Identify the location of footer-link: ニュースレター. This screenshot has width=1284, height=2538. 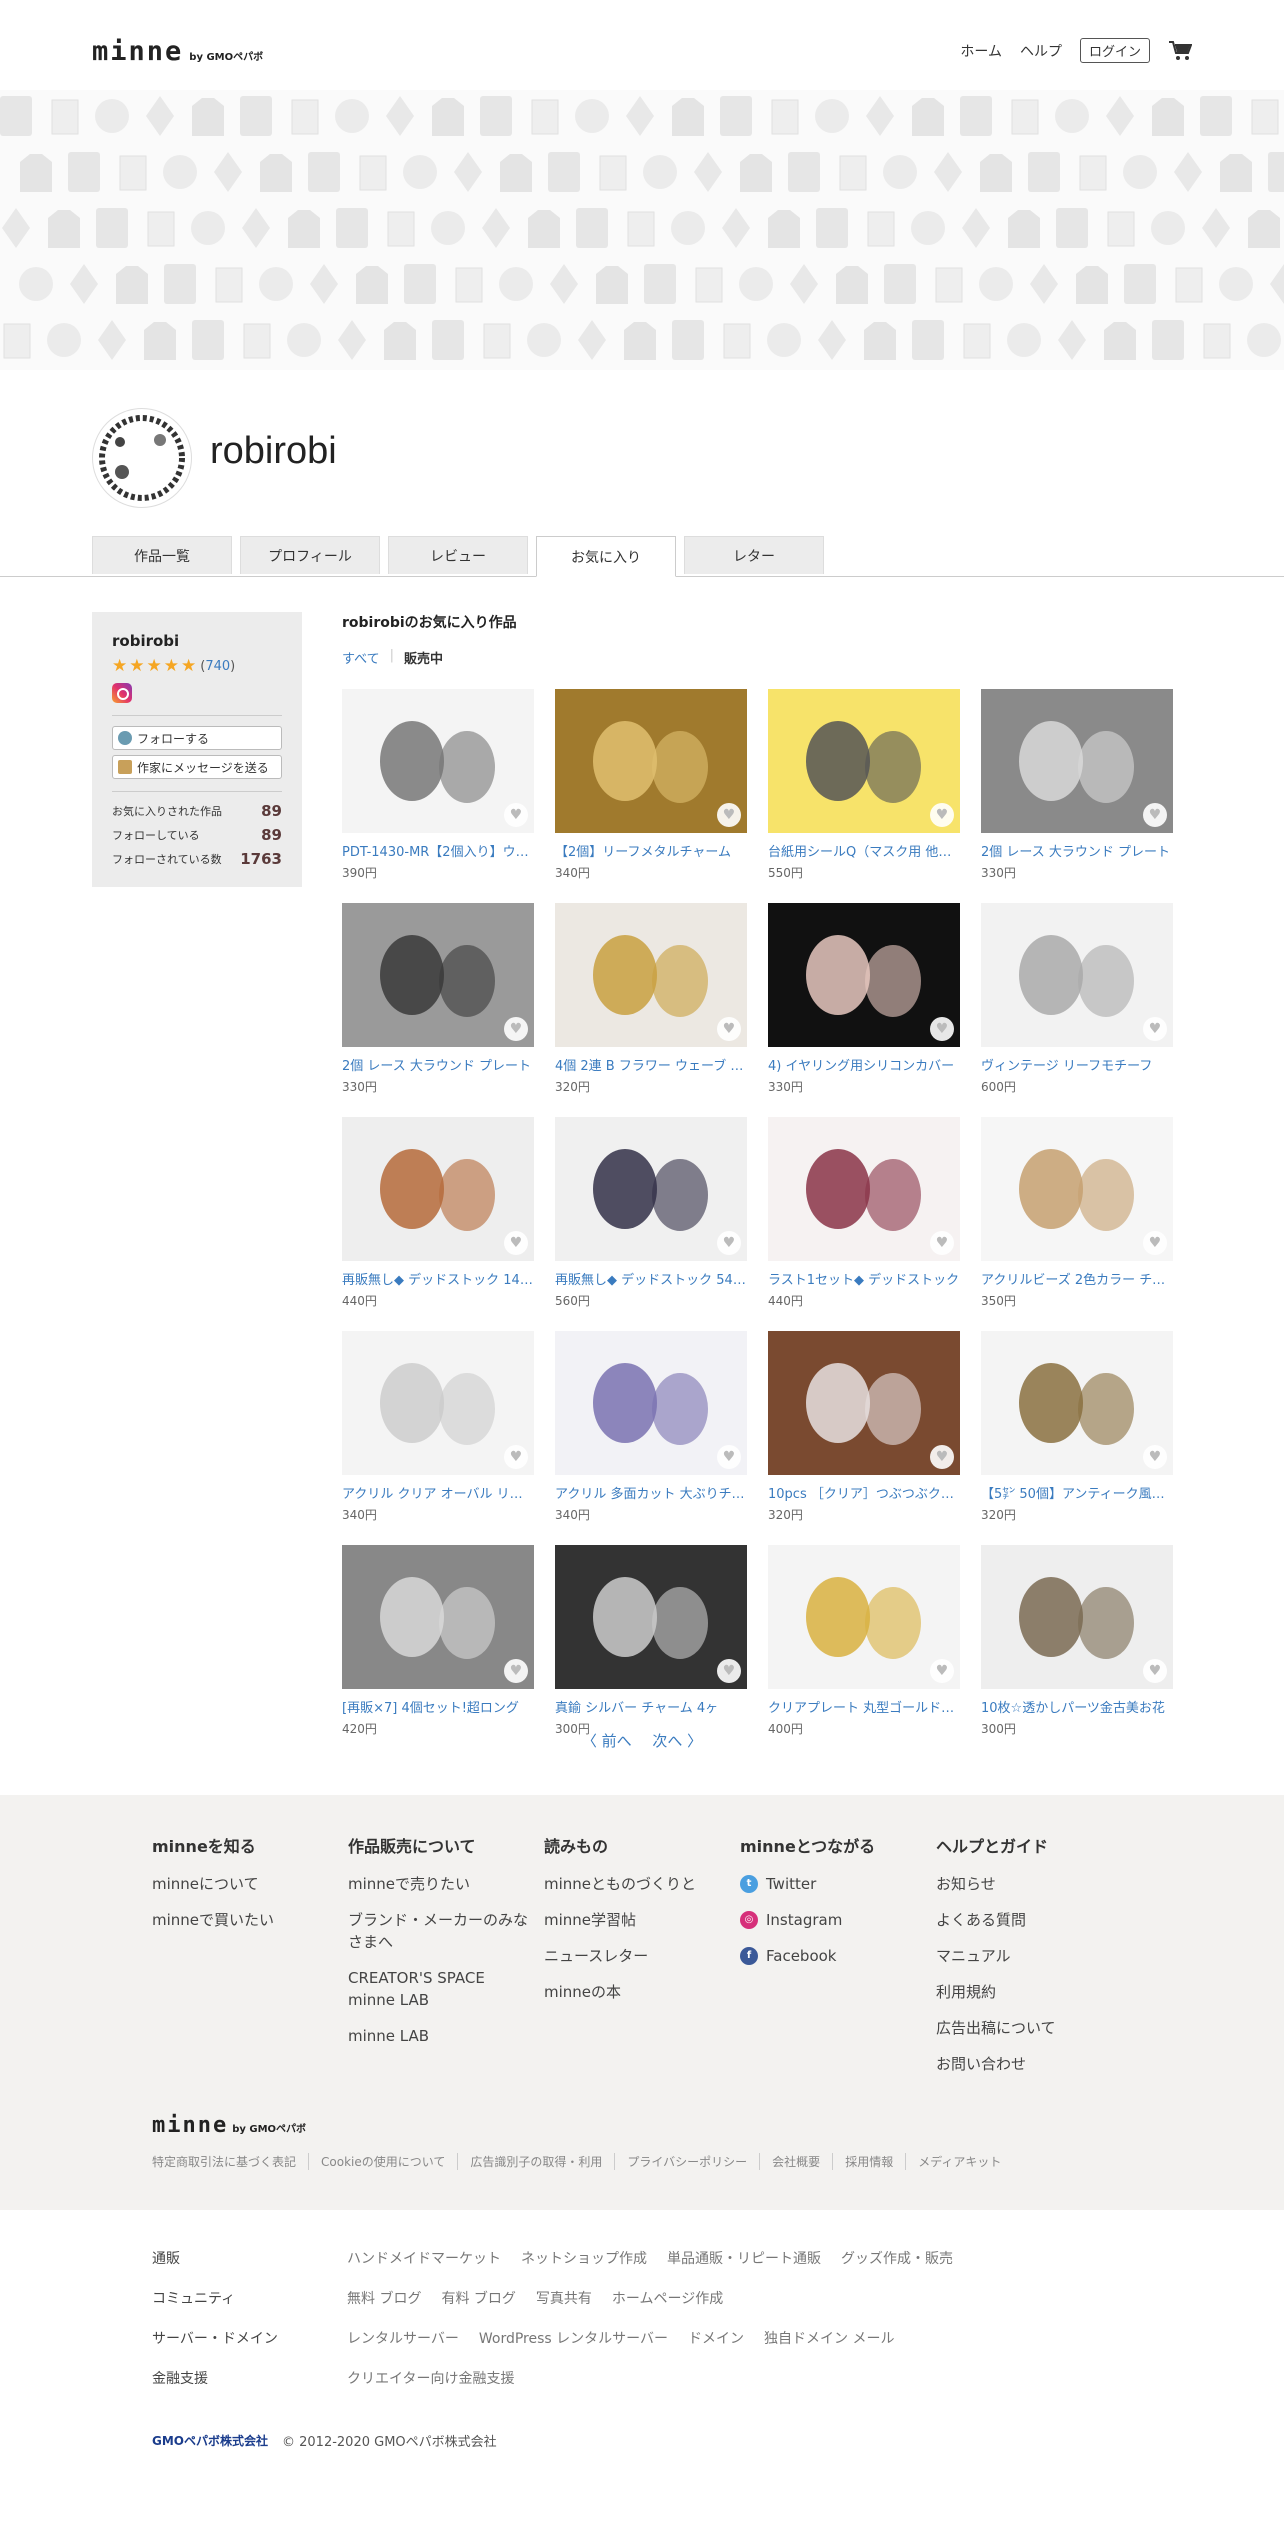
(634, 1956).